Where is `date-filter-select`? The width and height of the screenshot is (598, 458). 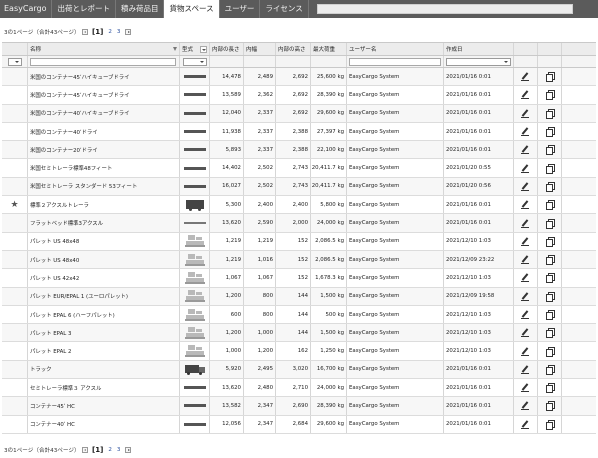
date-filter-select is located at coordinates (478, 61).